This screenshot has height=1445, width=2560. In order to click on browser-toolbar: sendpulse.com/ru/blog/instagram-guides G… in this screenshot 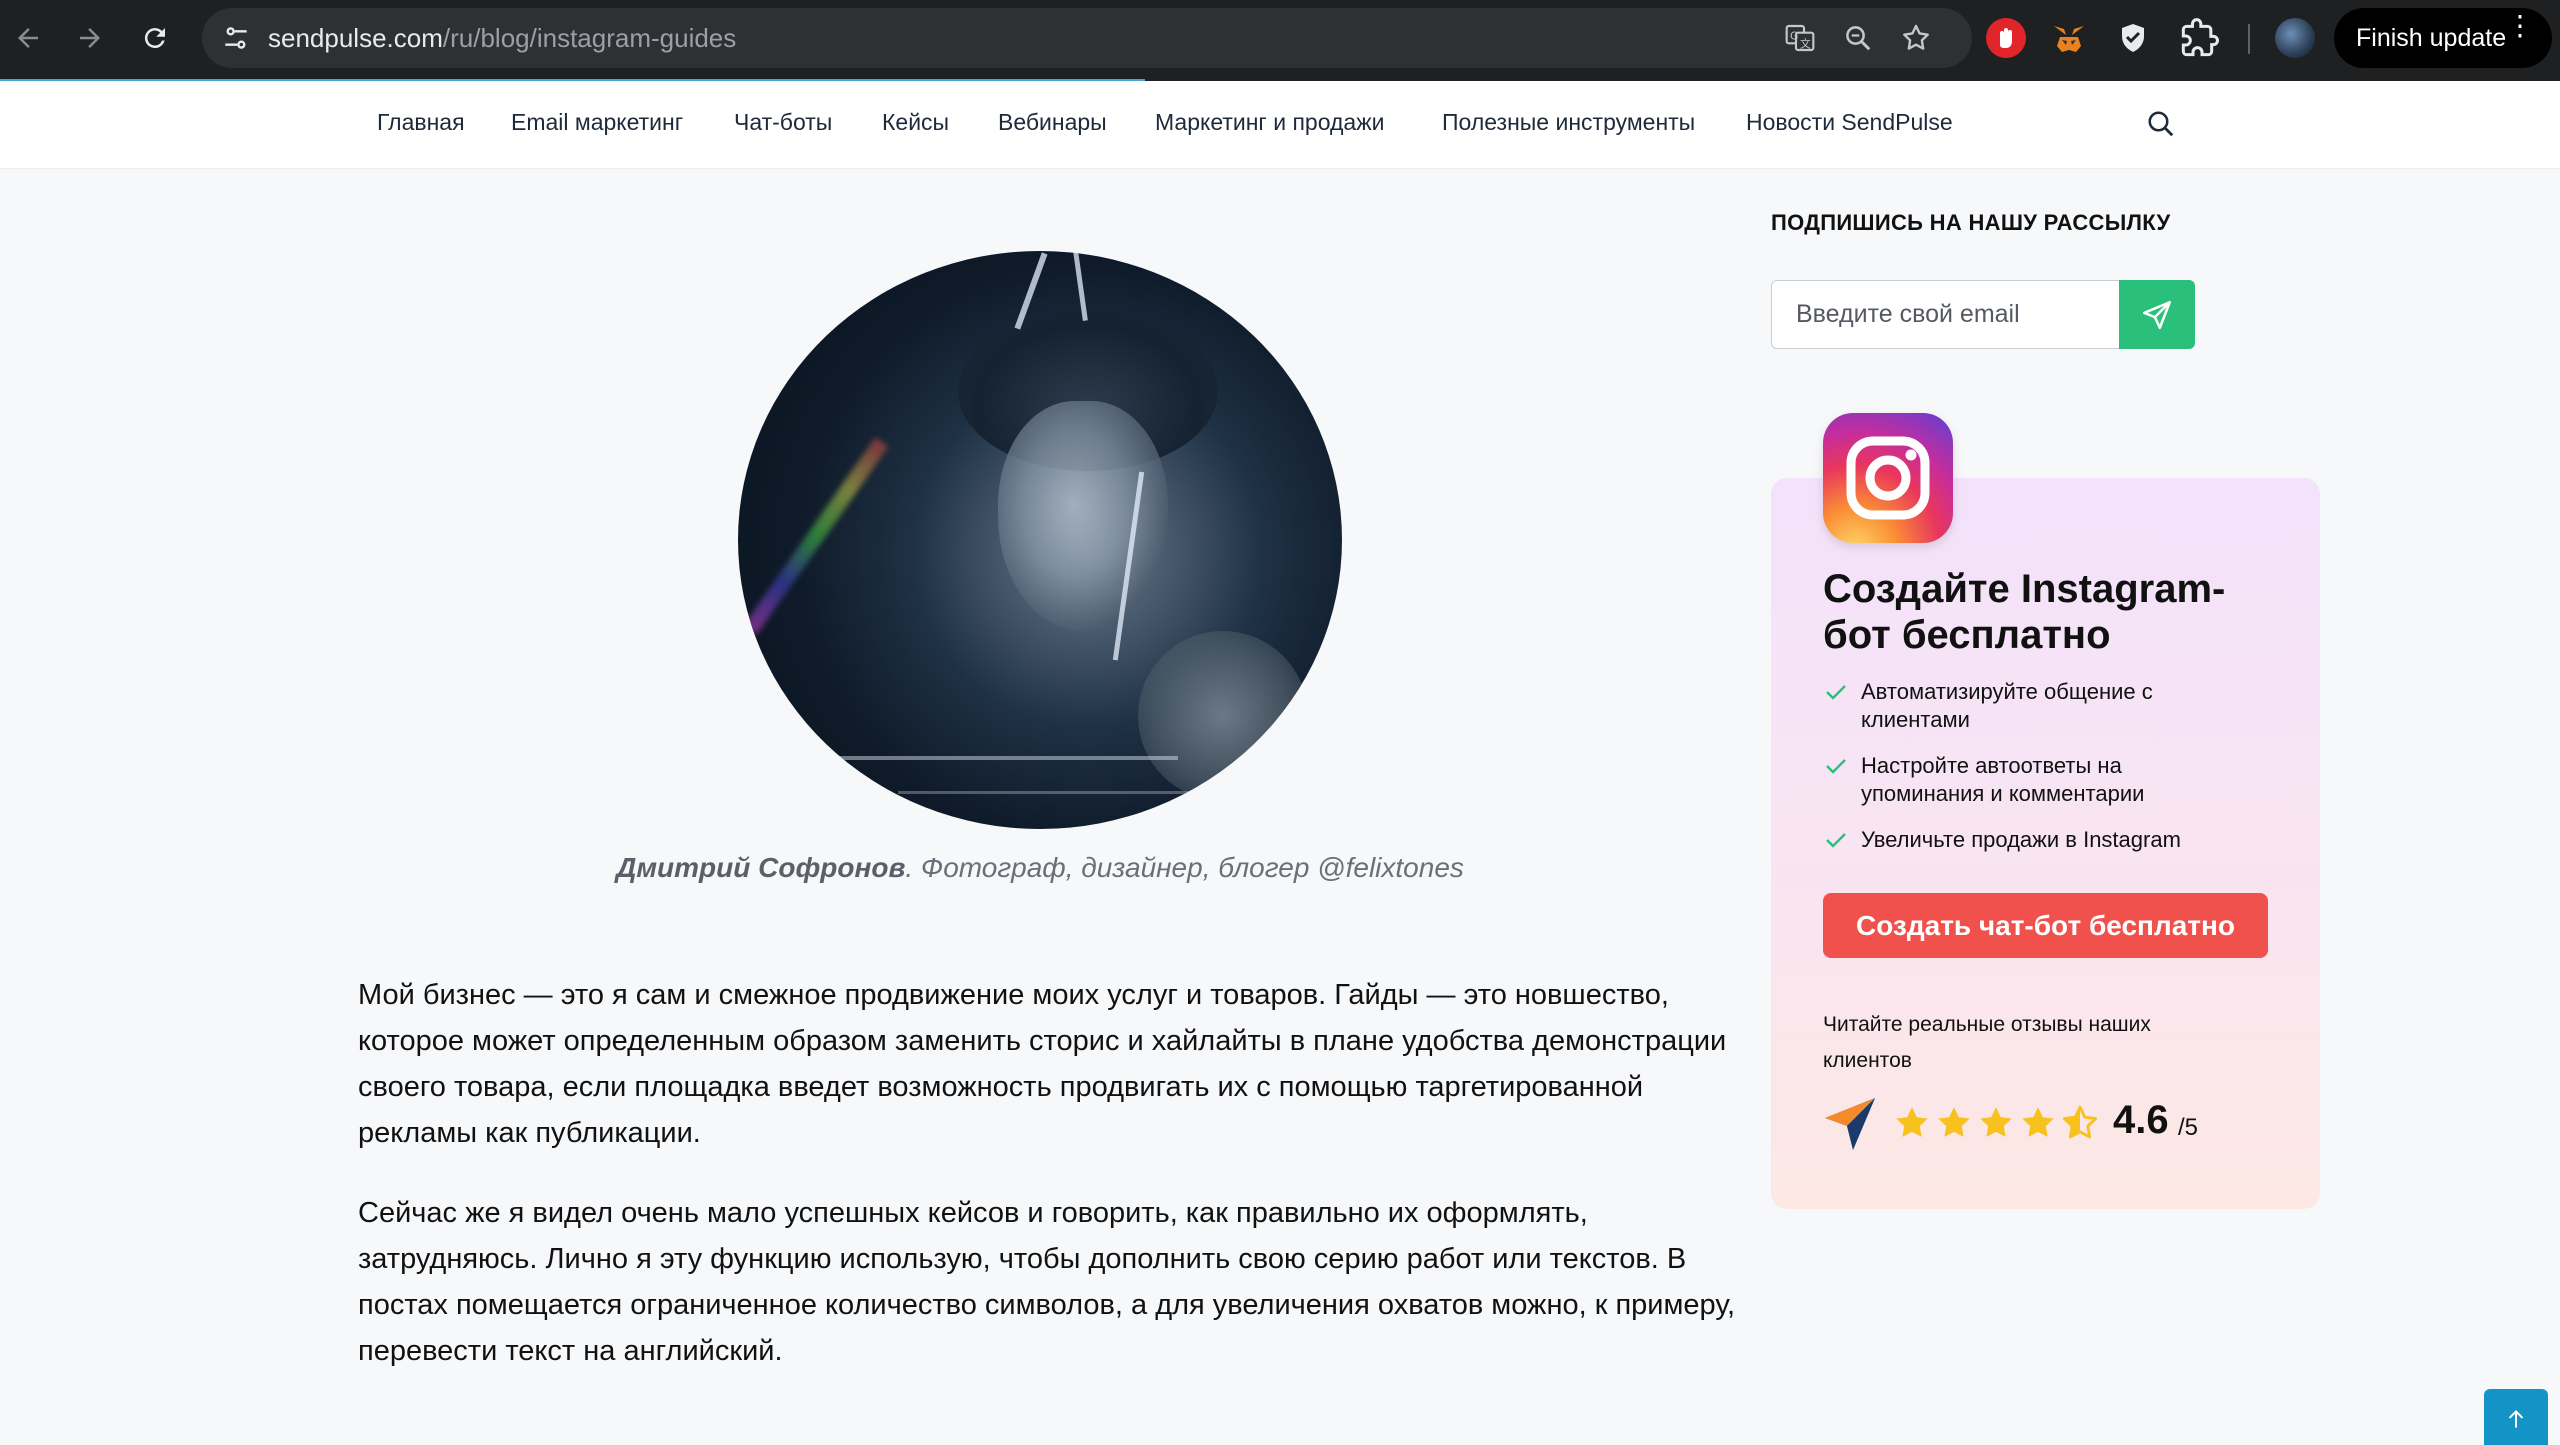, I will do `click(1280, 41)`.